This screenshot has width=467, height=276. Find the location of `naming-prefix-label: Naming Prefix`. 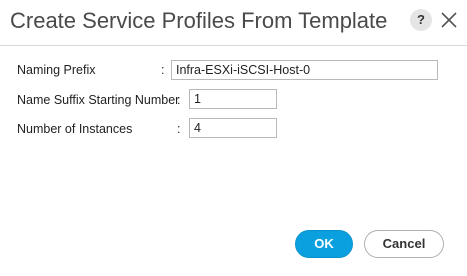

naming-prefix-label: Naming Prefix is located at coordinates (56, 70).